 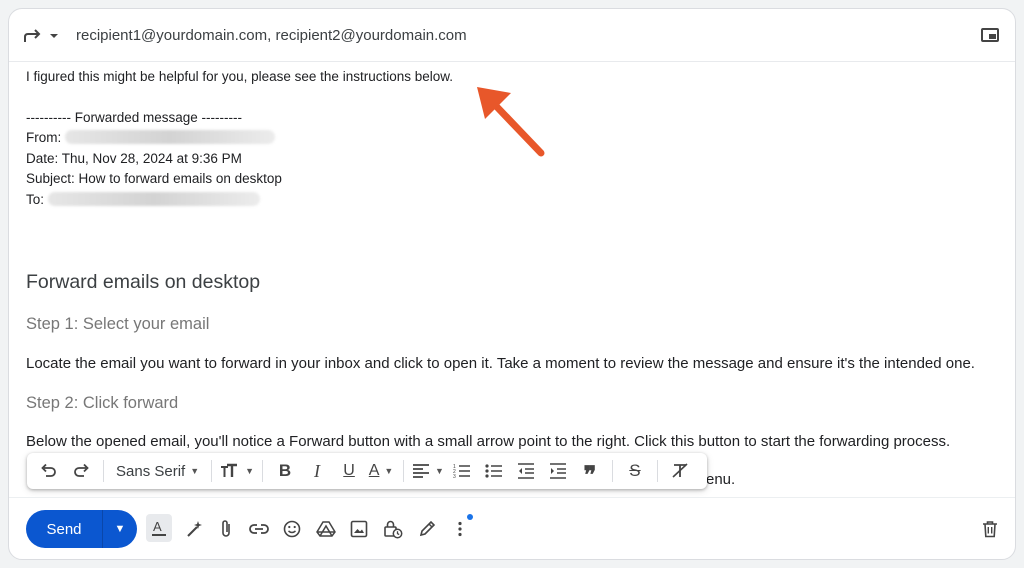 I want to click on insert-photo-button, so click(x=359, y=529).